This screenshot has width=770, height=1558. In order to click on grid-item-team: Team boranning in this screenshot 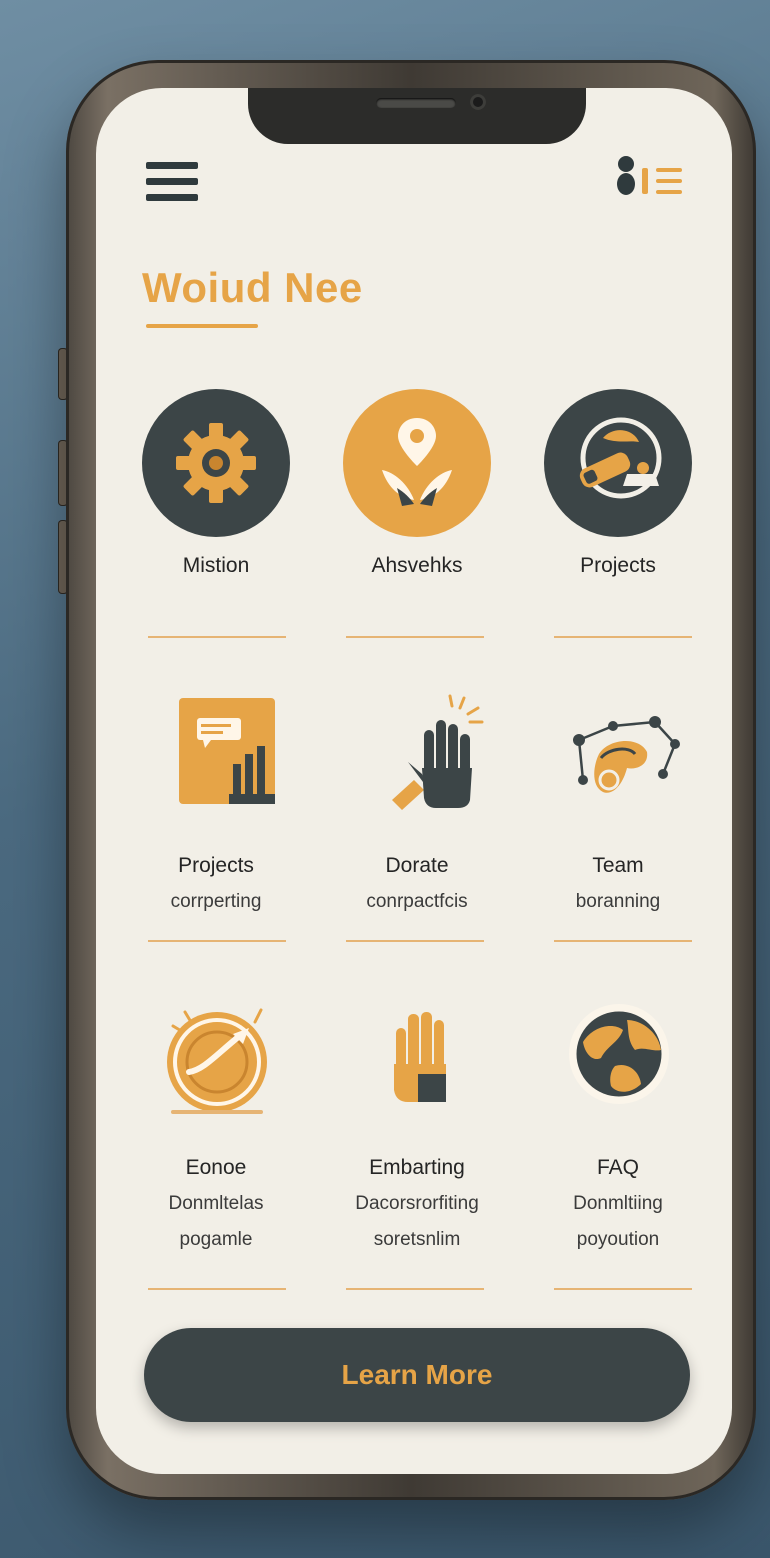, I will do `click(618, 804)`.